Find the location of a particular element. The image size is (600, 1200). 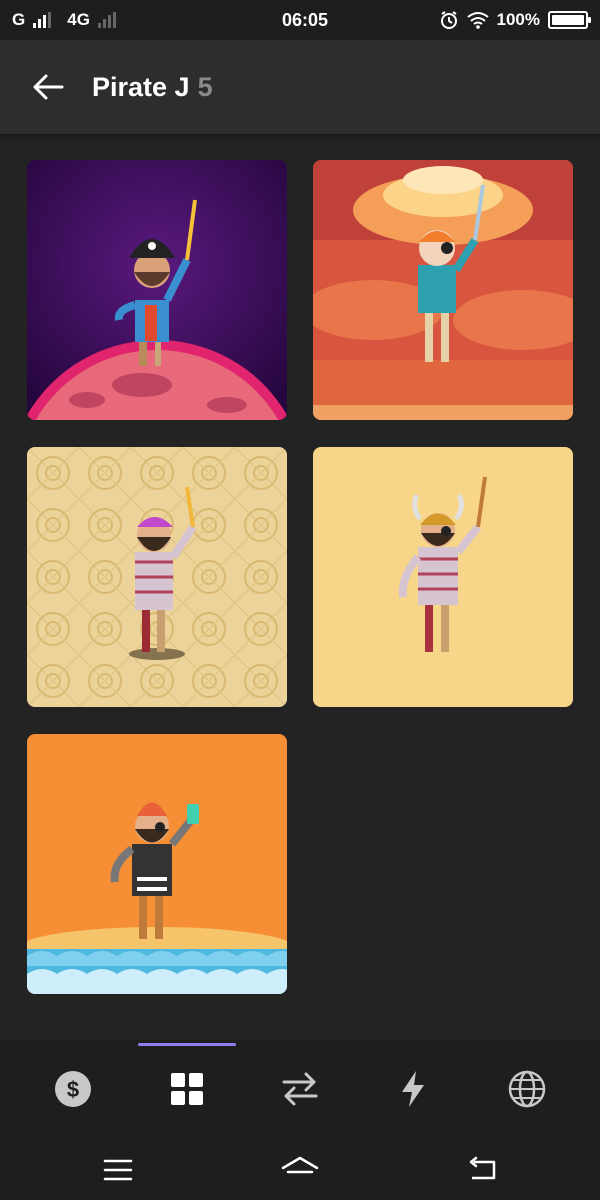

nav-item-explore is located at coordinates (527, 1089).